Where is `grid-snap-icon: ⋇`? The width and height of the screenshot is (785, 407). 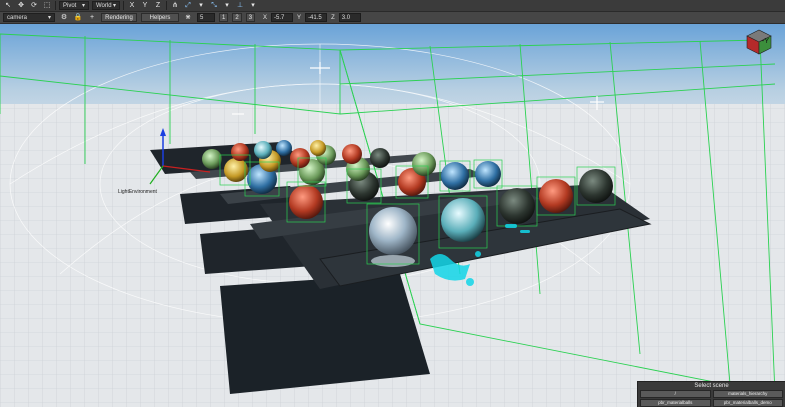
grid-snap-icon: ⋇ is located at coordinates (188, 17).